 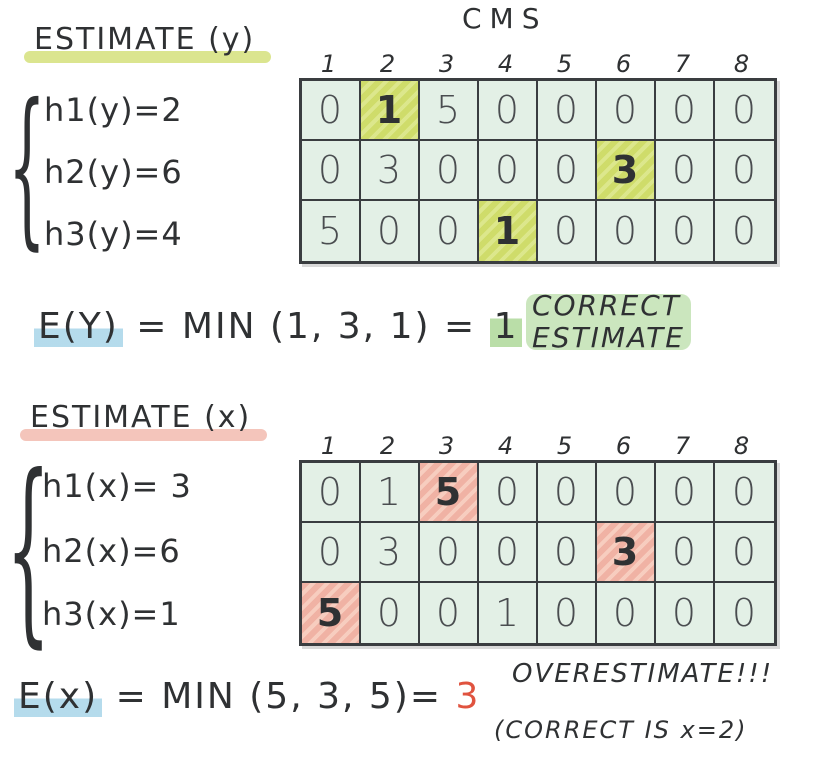 What do you see at coordinates (606, 305) in the screenshot?
I see `y-note-line1: CORRECT` at bounding box center [606, 305].